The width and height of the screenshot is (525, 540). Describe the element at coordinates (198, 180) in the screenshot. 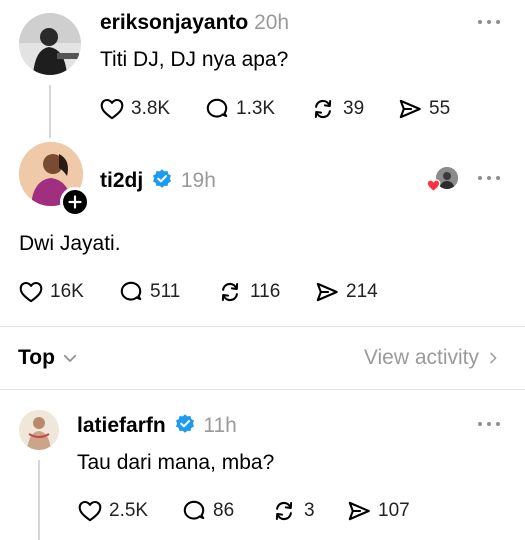

I see `post-time: 19h` at that location.